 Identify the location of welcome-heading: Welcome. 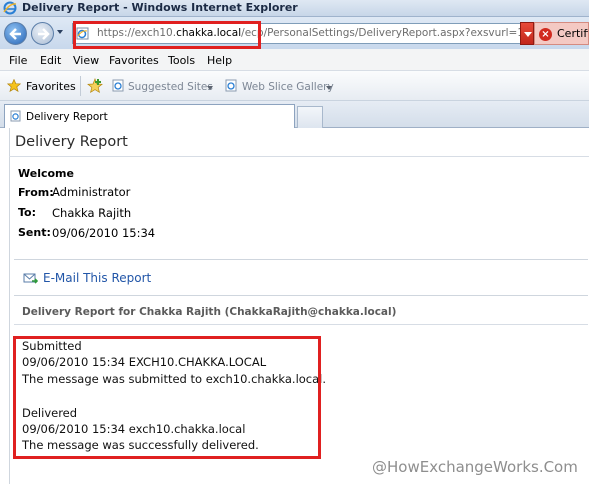
(46, 173).